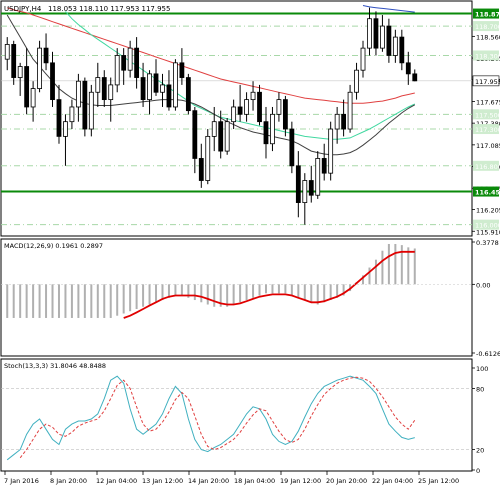  What do you see at coordinates (482, 369) in the screenshot?
I see `stoch-tick-label: 100` at bounding box center [482, 369].